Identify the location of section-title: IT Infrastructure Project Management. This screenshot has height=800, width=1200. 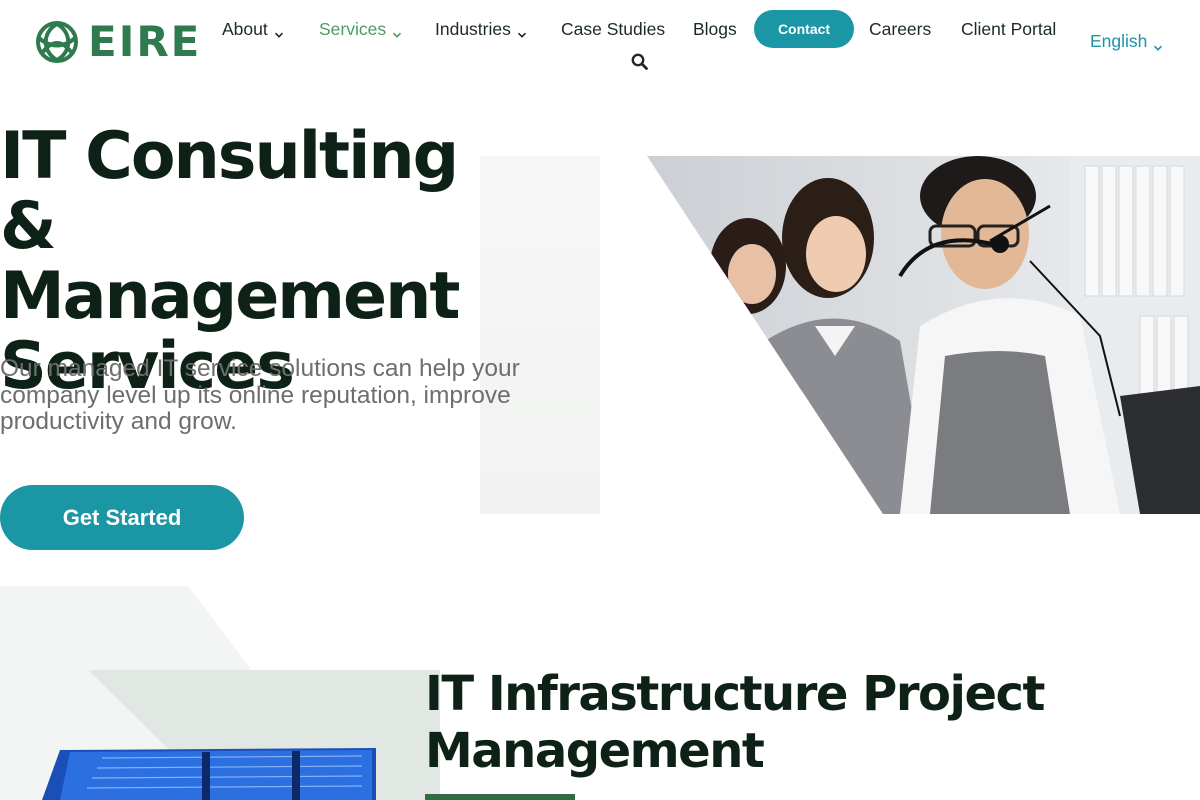
(735, 722).